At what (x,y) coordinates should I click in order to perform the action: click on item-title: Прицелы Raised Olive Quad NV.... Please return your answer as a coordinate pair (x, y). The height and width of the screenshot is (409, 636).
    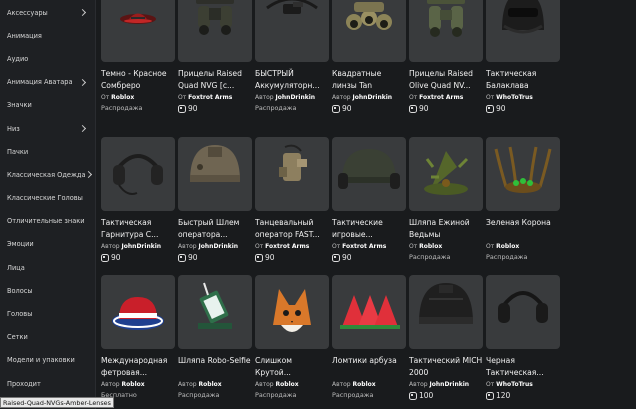
    Looking at the image, I should click on (446, 79).